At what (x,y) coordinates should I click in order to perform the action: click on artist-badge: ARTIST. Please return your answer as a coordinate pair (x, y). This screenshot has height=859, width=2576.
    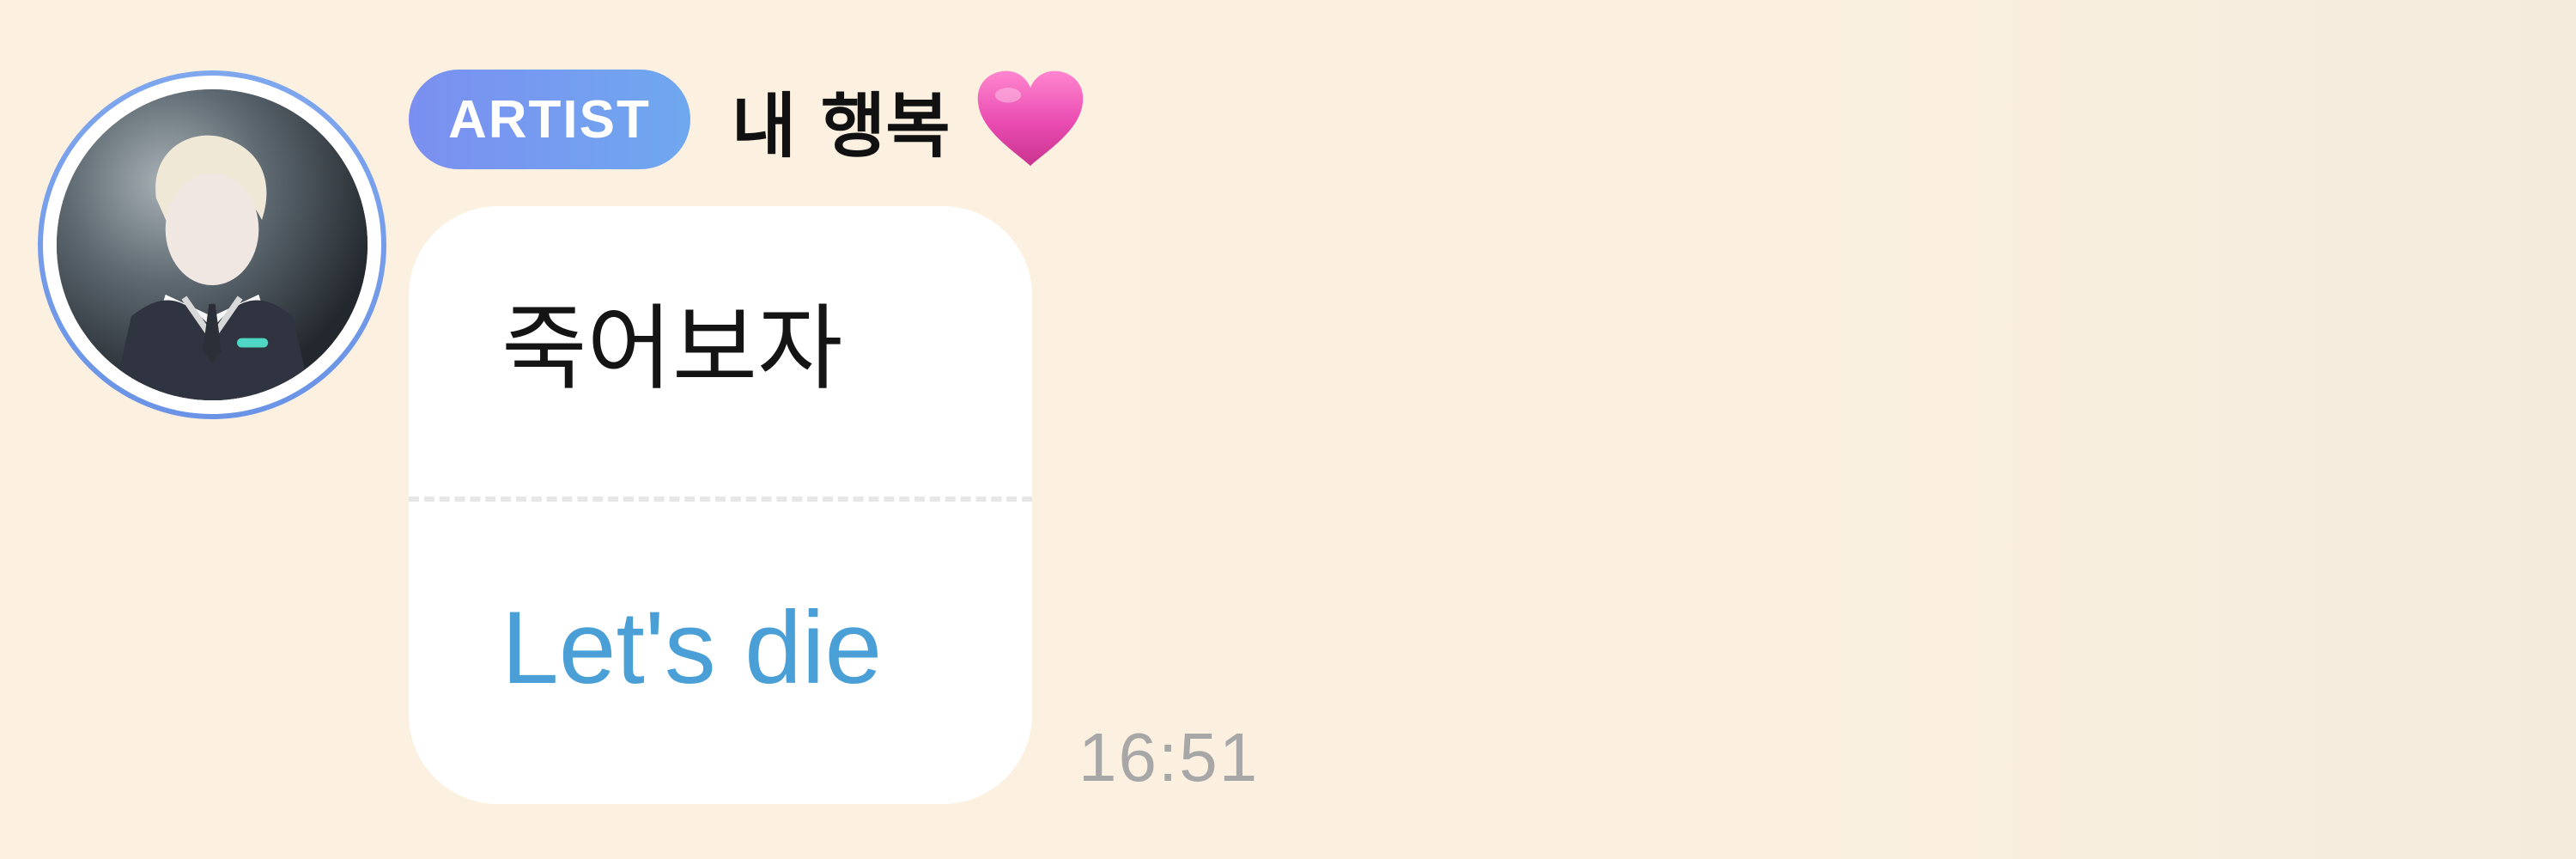
    Looking at the image, I should click on (550, 119).